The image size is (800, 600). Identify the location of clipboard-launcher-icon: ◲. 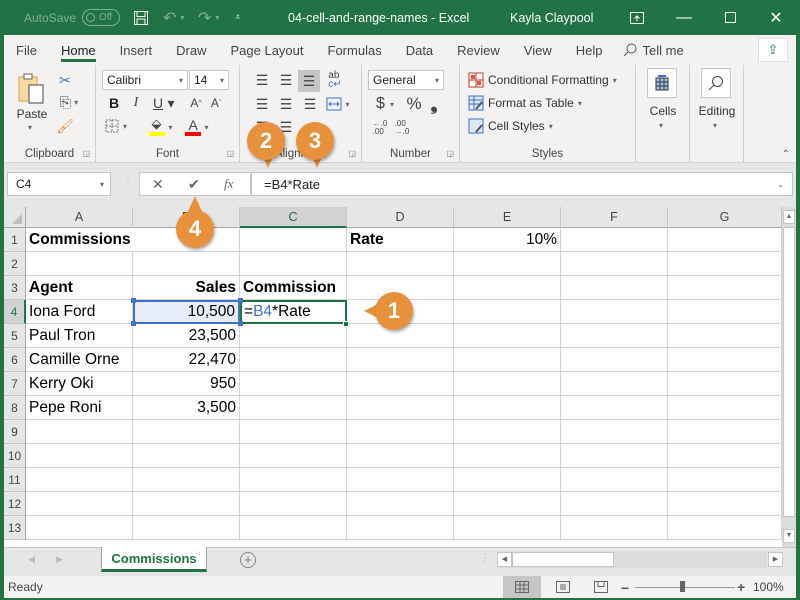
(86, 153).